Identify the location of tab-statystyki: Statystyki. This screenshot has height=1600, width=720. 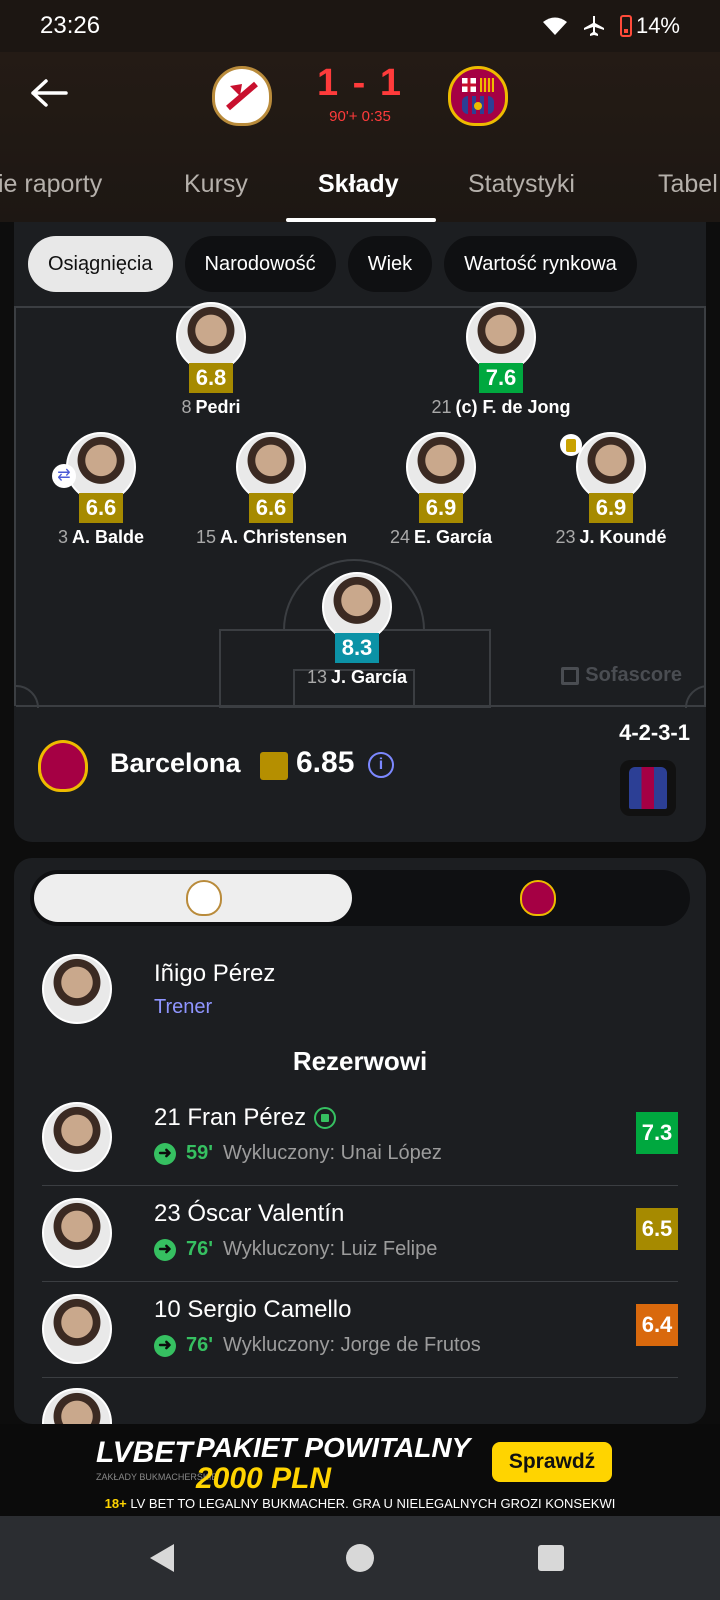
(521, 184).